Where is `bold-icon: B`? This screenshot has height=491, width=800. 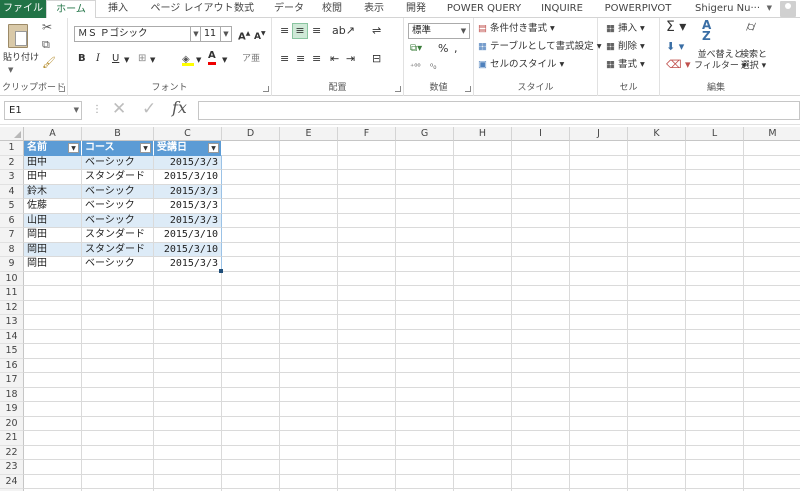 bold-icon: B is located at coordinates (82, 59).